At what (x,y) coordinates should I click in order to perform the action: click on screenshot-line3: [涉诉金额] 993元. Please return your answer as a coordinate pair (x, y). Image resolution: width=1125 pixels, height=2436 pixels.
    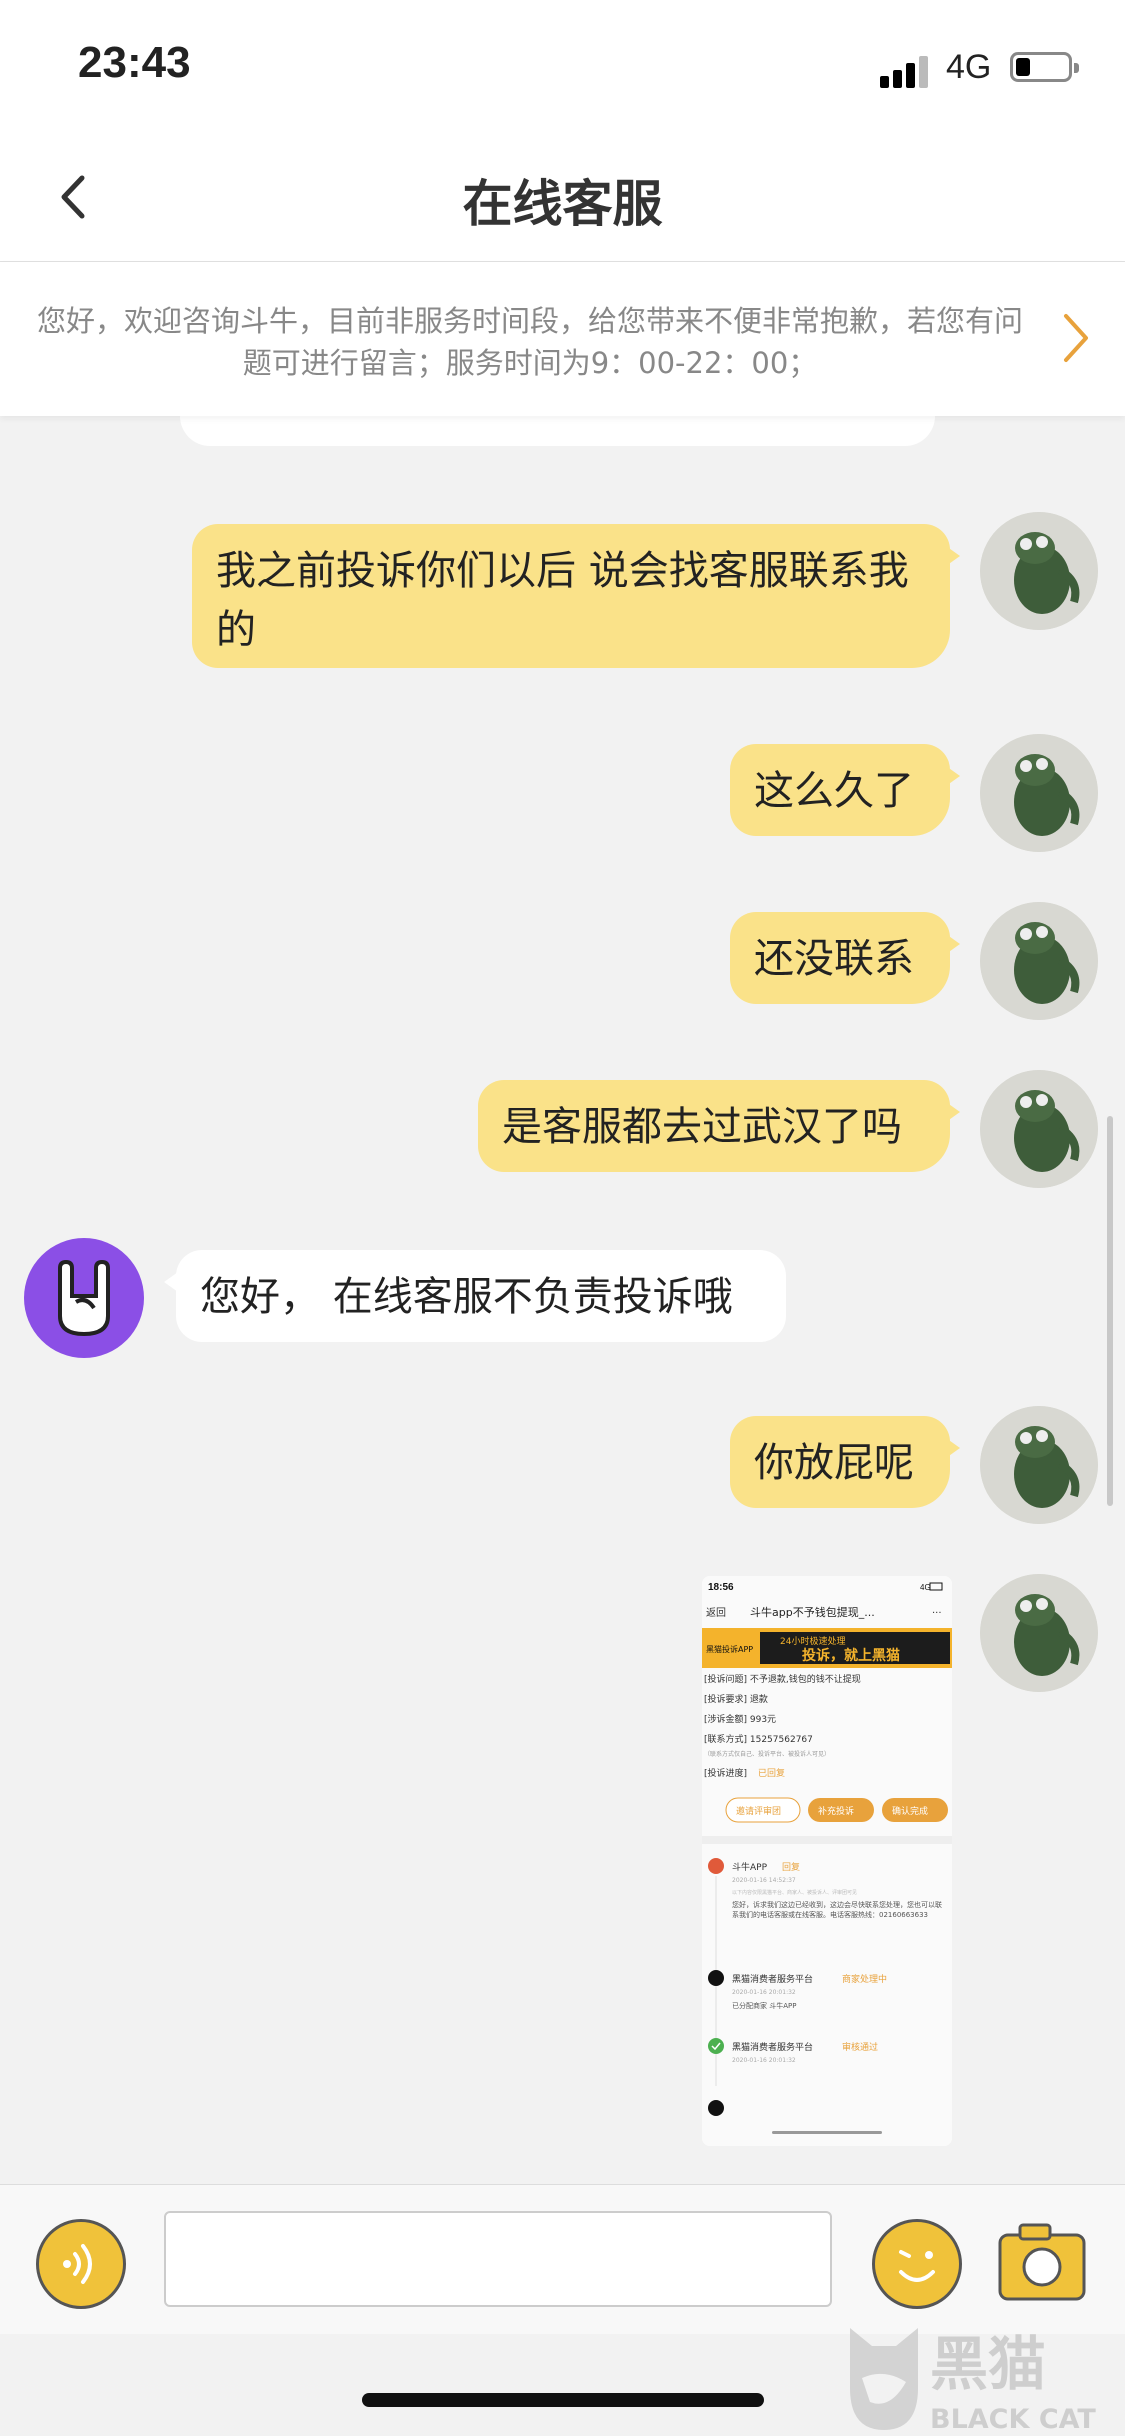
    Looking at the image, I should click on (740, 1719).